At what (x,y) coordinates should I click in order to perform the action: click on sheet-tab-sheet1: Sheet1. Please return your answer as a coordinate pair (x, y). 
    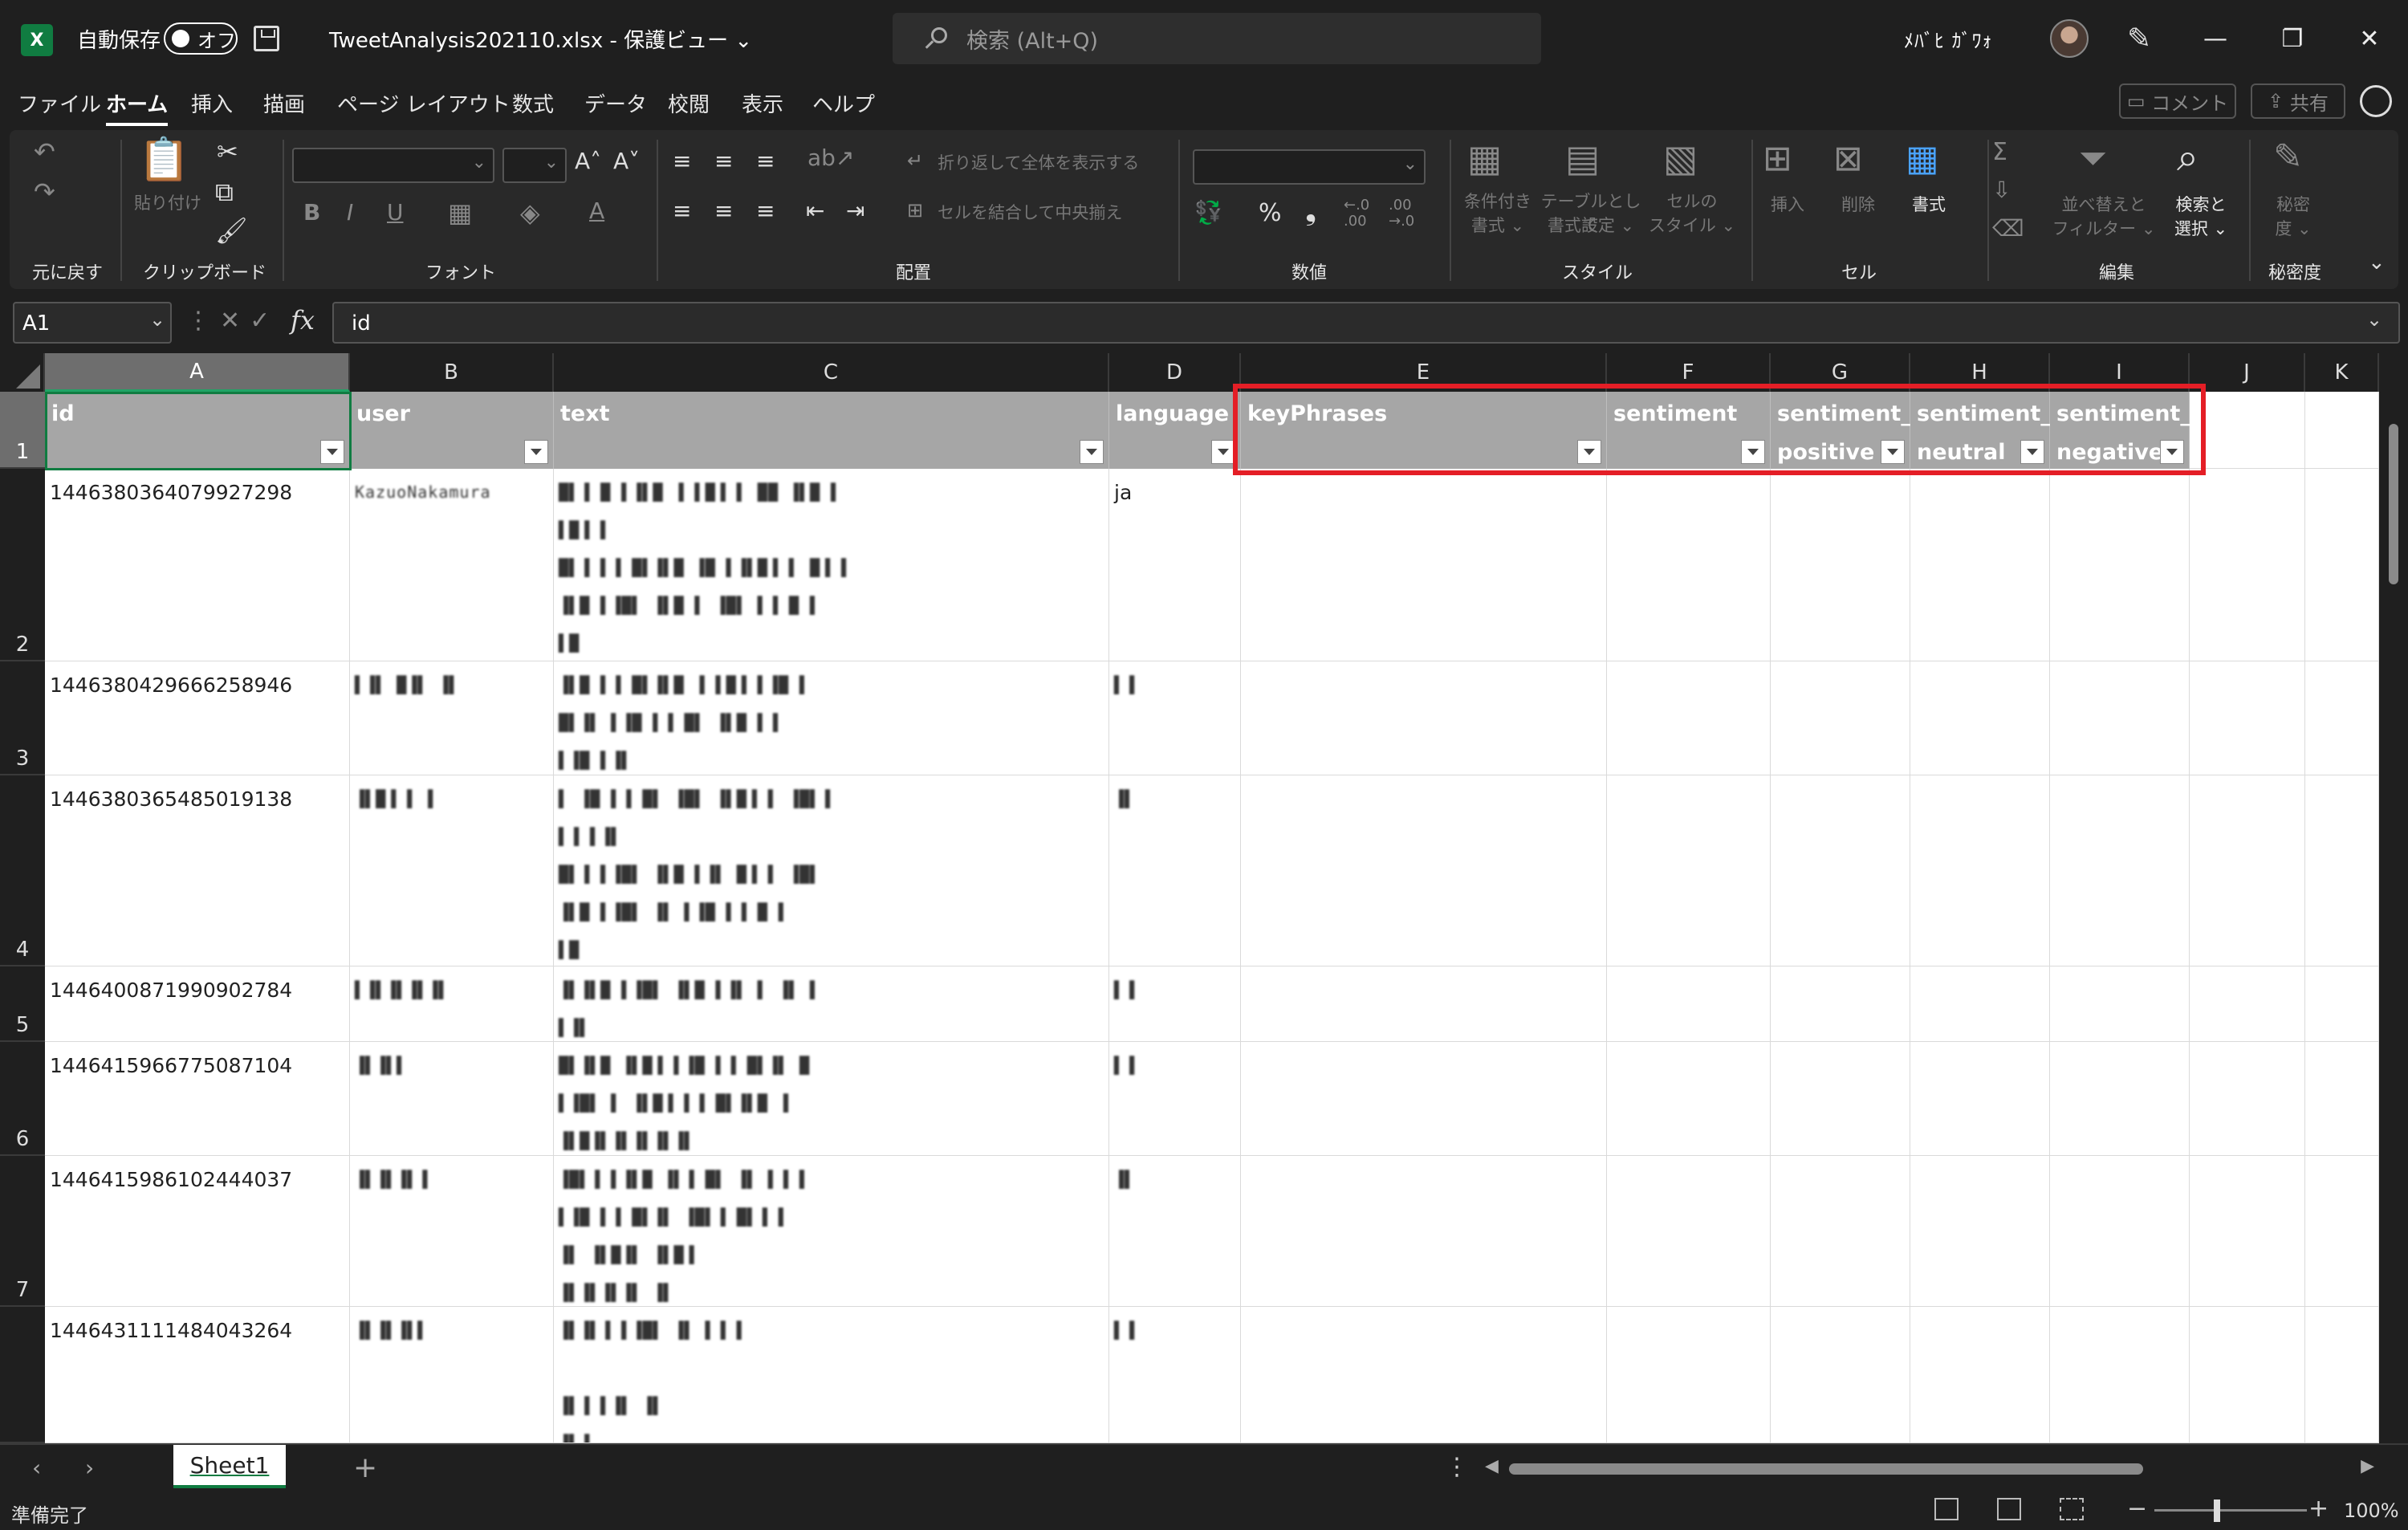
    Looking at the image, I should click on (229, 1466).